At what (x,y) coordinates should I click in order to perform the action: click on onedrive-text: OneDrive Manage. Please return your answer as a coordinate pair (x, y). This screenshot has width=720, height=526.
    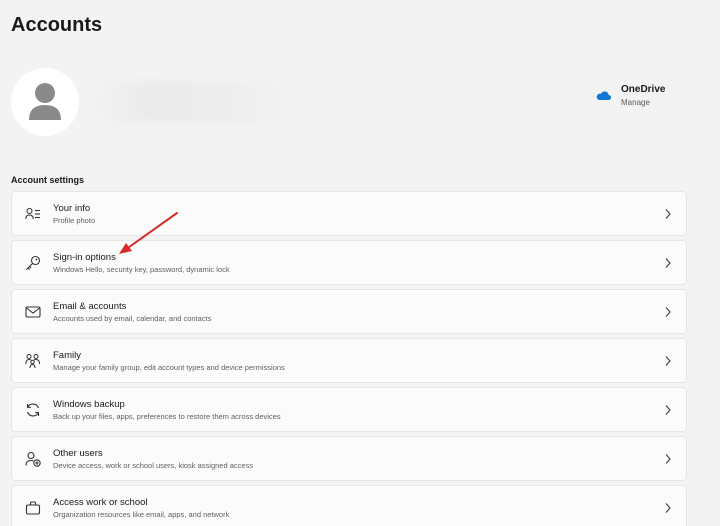
    Looking at the image, I should click on (643, 95).